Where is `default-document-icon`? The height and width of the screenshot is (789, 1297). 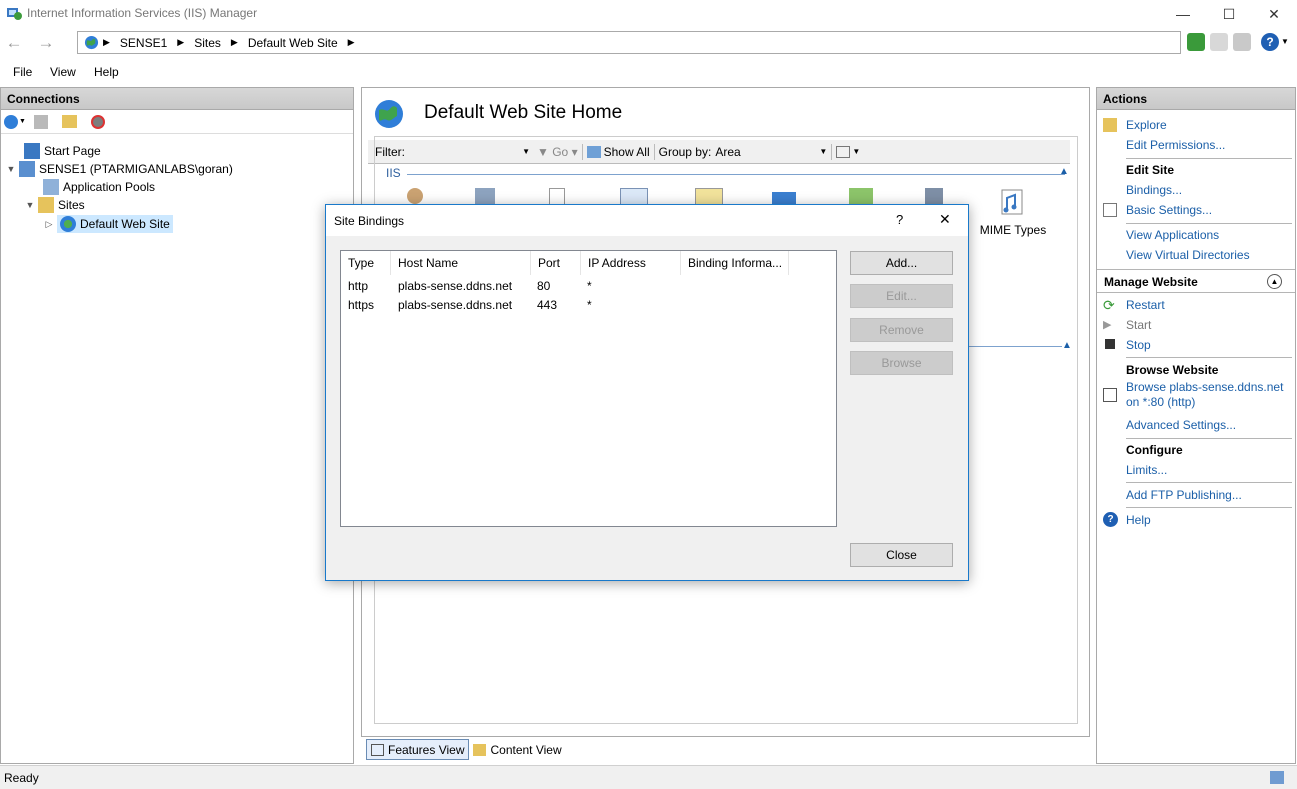
default-document-icon is located at coordinates (557, 196).